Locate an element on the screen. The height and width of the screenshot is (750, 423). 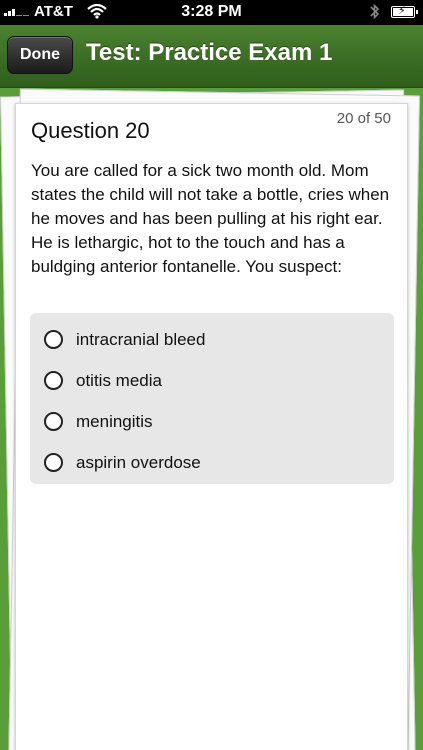
answer-option: otitis media is located at coordinates (212, 380).